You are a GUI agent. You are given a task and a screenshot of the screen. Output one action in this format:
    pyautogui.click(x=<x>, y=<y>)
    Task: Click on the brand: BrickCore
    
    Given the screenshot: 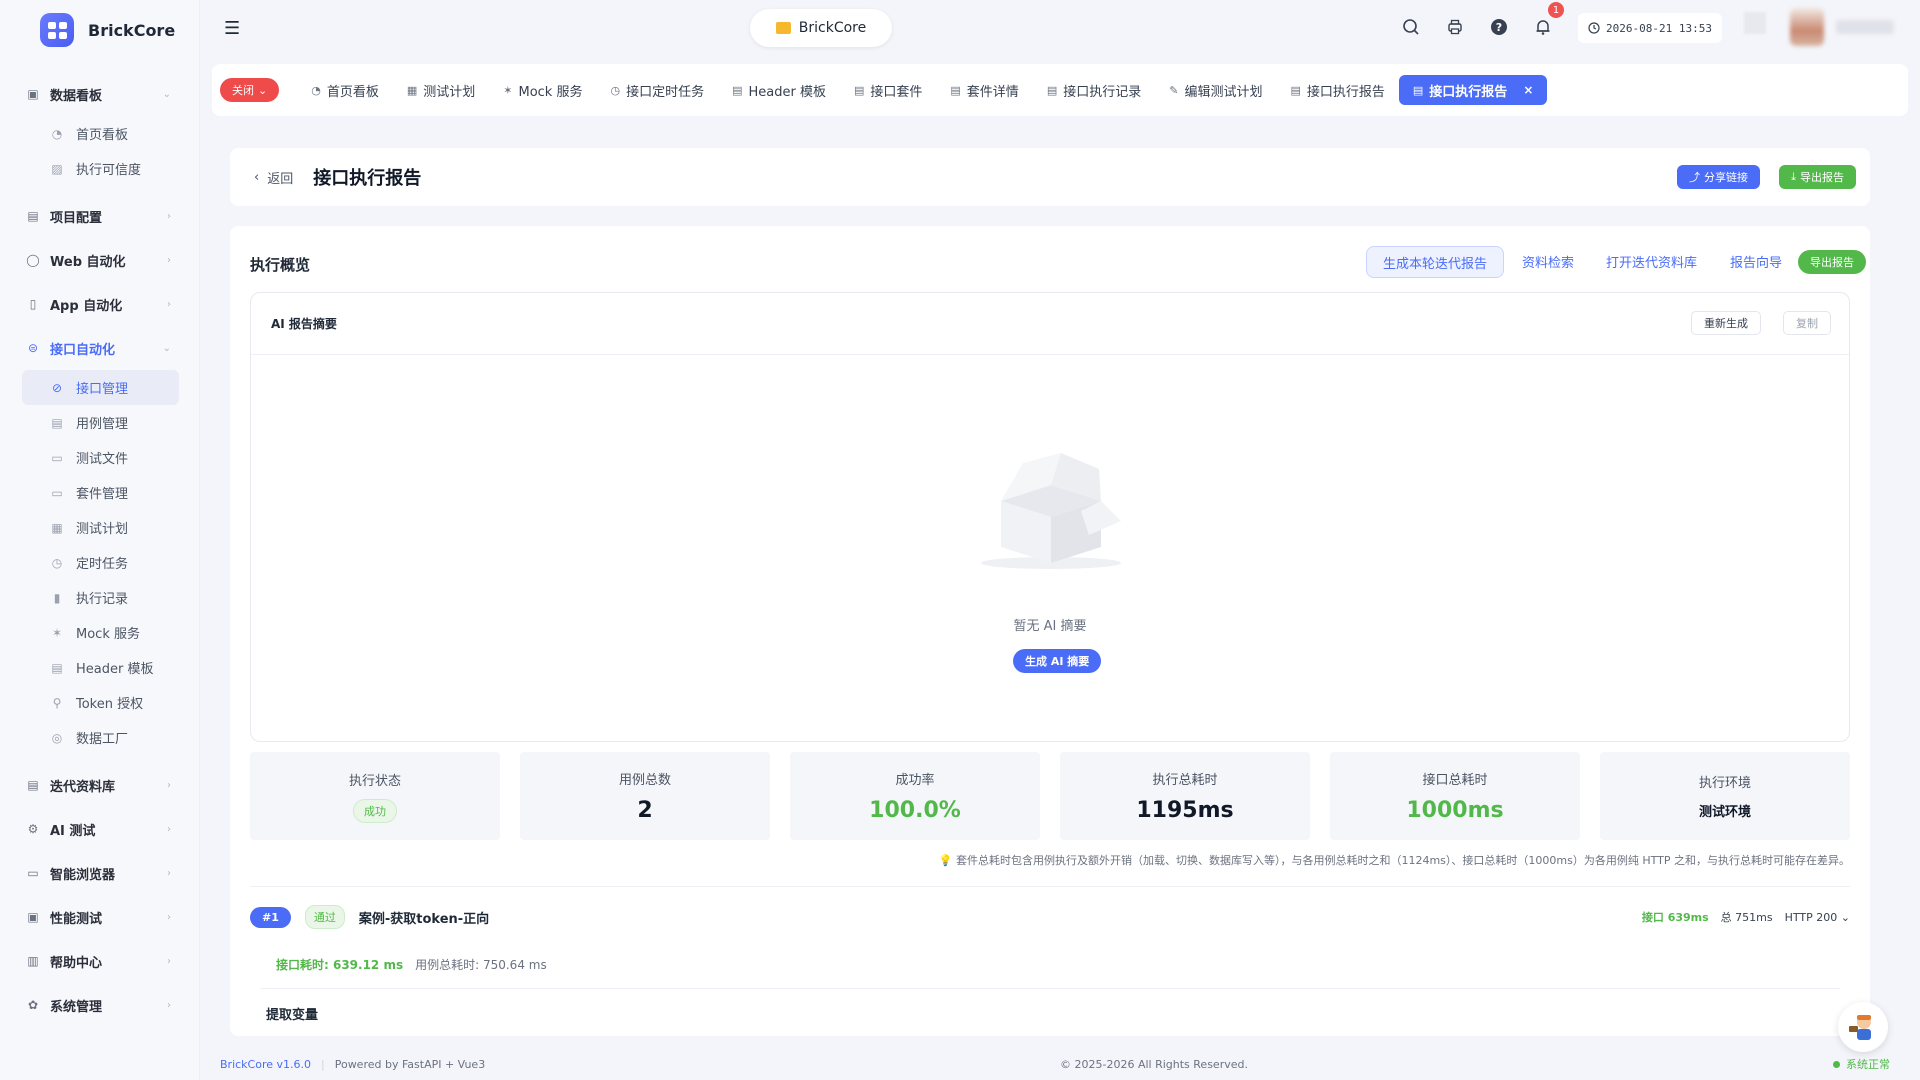 What is the action you would take?
    pyautogui.click(x=99, y=30)
    